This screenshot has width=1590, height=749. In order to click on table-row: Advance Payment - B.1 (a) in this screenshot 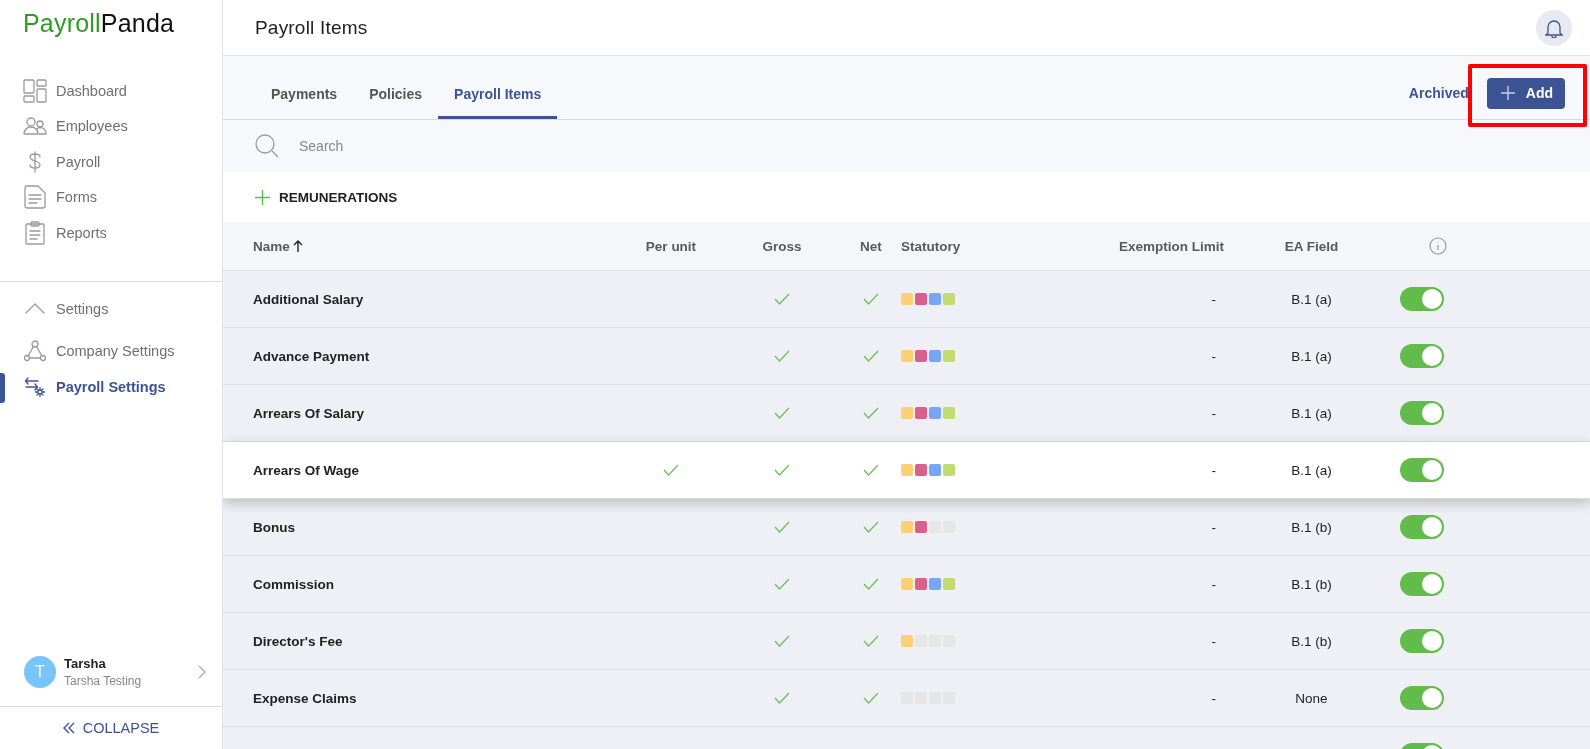, I will do `click(906, 356)`.